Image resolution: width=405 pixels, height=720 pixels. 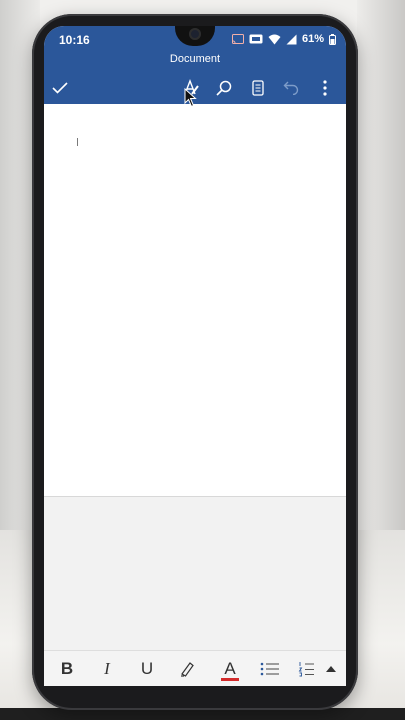 I want to click on done-button, so click(x=60, y=88).